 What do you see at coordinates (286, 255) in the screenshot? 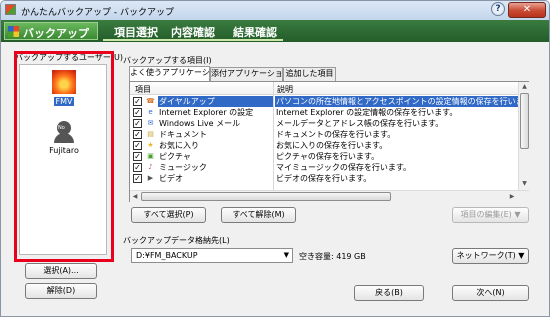
I see `chevron-down-icon: ▼` at bounding box center [286, 255].